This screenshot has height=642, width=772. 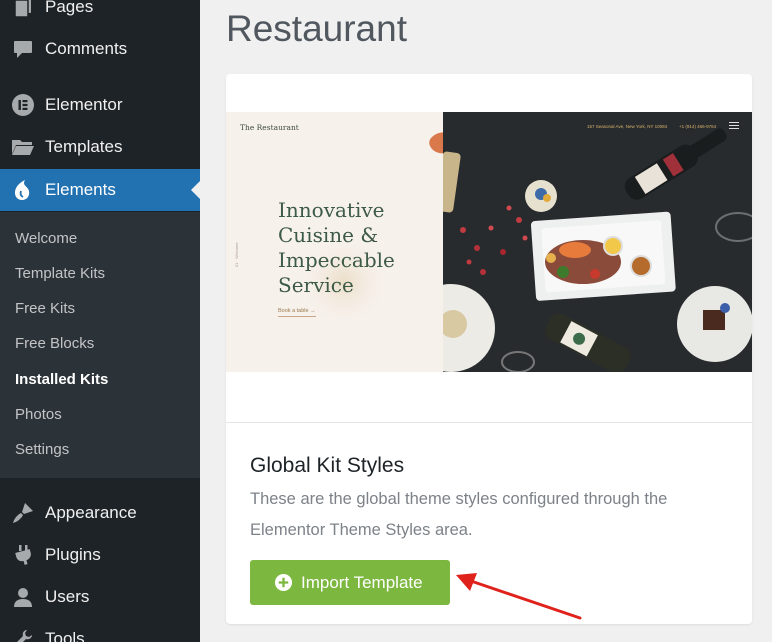 What do you see at coordinates (84, 104) in the screenshot?
I see `sidebar-item-label: Elementor` at bounding box center [84, 104].